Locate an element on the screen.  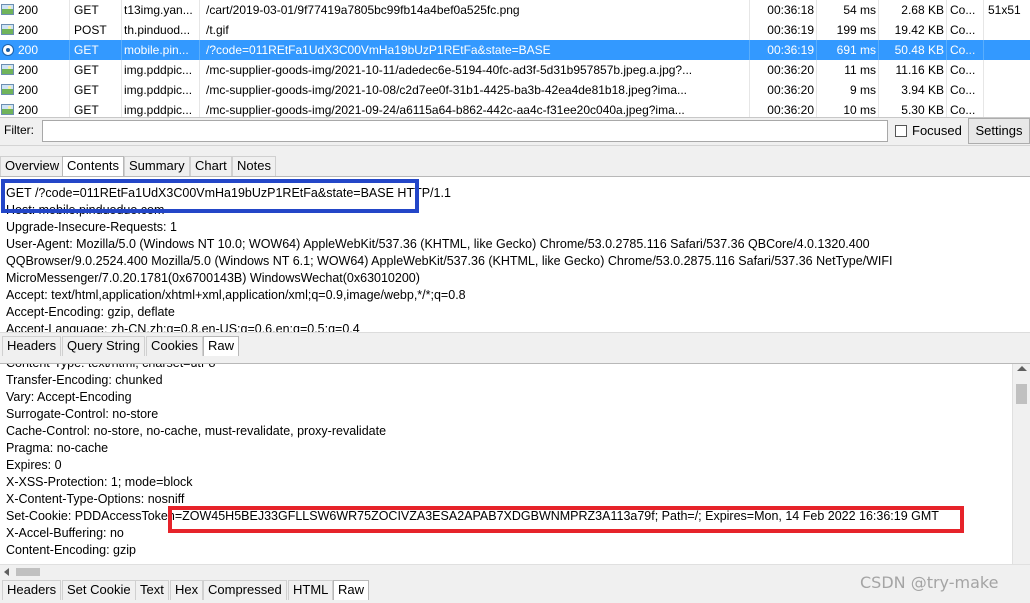
watermark: CSDN @try-make is located at coordinates (929, 582).